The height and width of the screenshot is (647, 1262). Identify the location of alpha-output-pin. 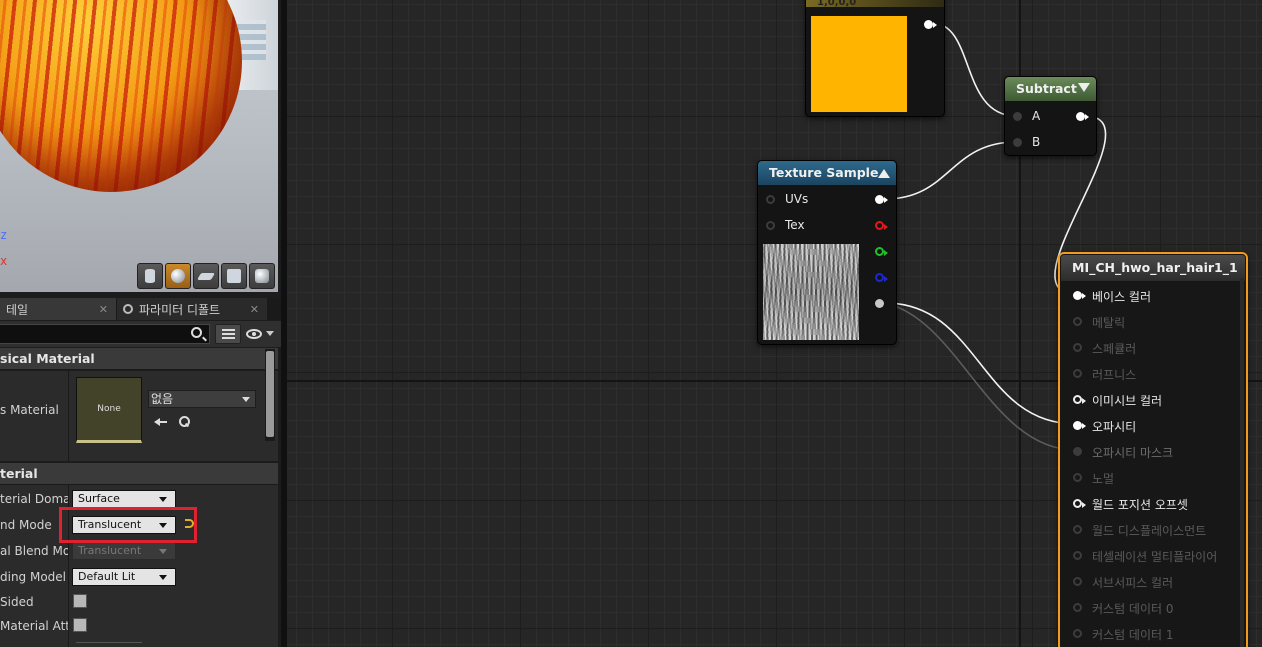
(879, 303).